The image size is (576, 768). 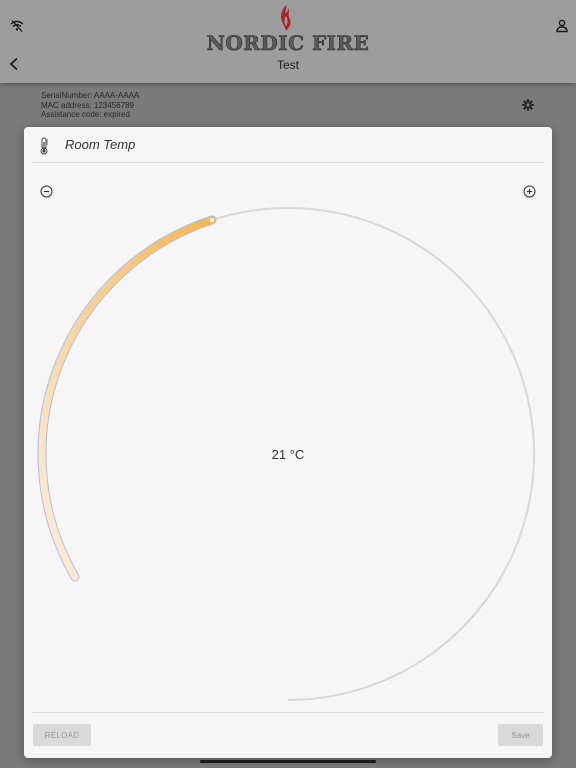 I want to click on wifi-off-icon, so click(x=17, y=26).